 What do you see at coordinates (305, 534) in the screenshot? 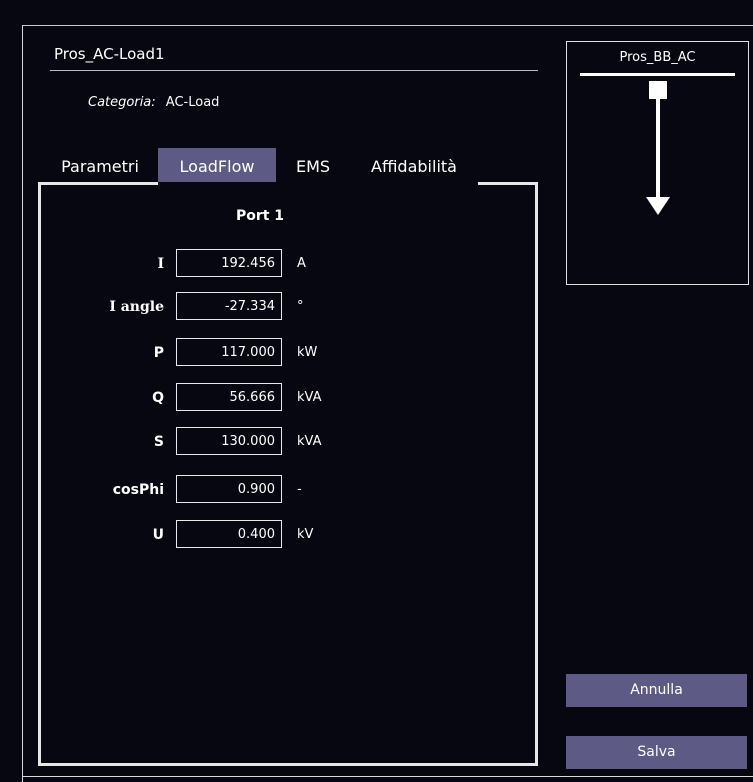
I see `unit-u: kV` at bounding box center [305, 534].